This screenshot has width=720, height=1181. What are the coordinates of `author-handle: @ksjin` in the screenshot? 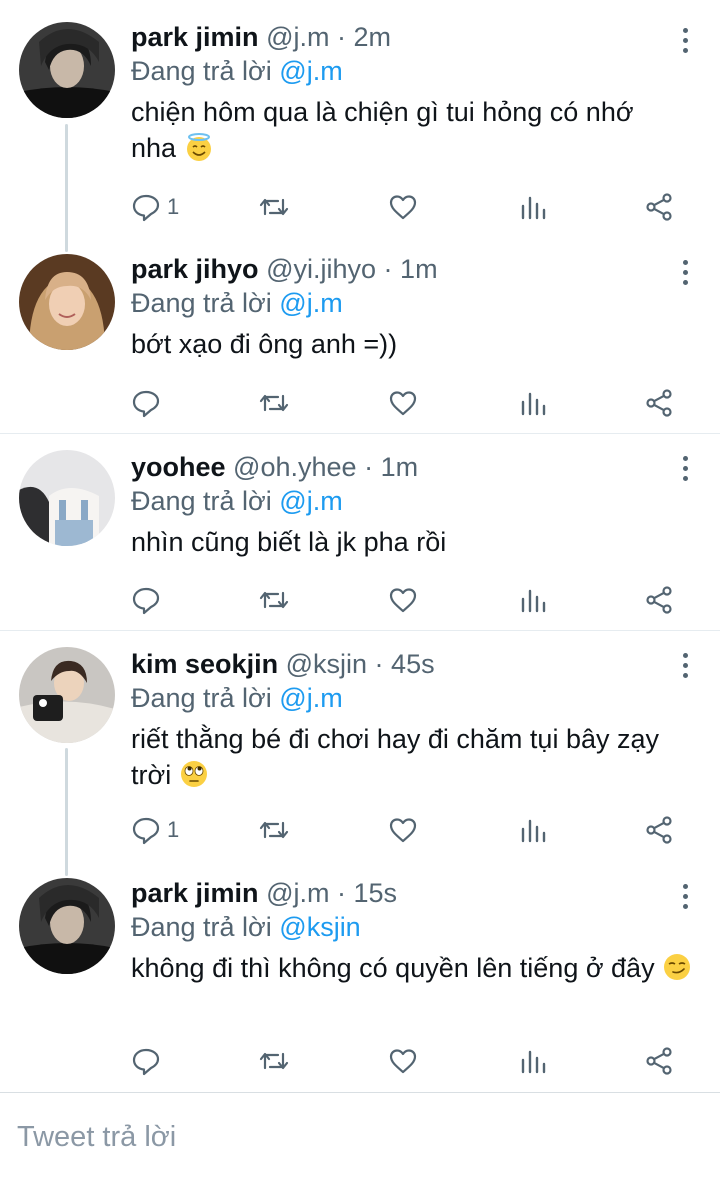 It's located at (326, 664).